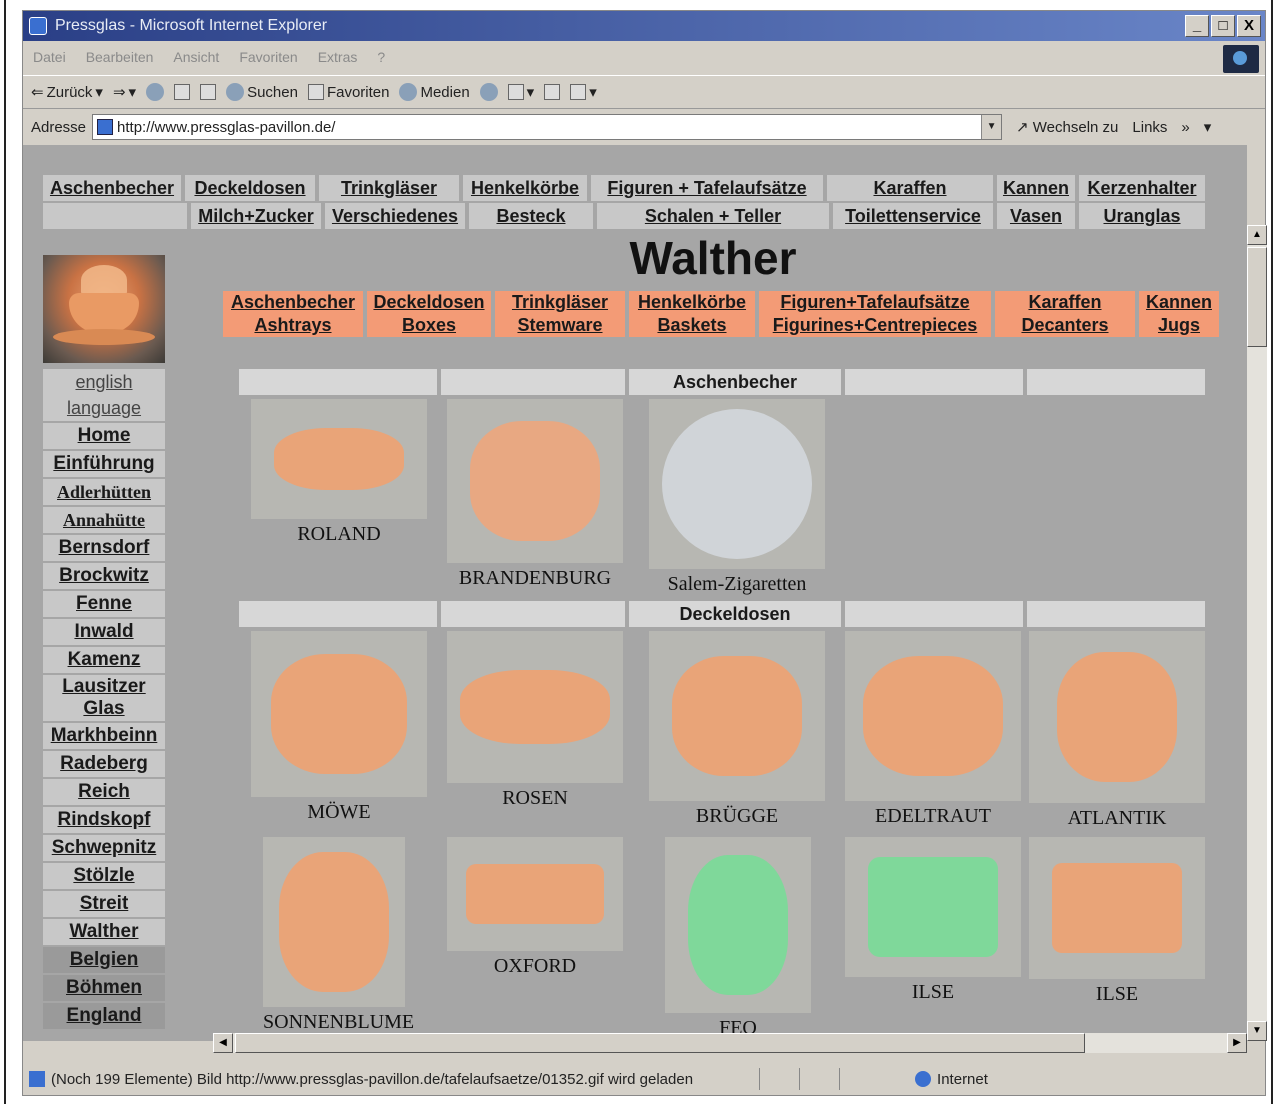 The height and width of the screenshot is (1104, 1277). What do you see at coordinates (256, 216) in the screenshot?
I see `nav-milch-zucker: Milch+Zucker` at bounding box center [256, 216].